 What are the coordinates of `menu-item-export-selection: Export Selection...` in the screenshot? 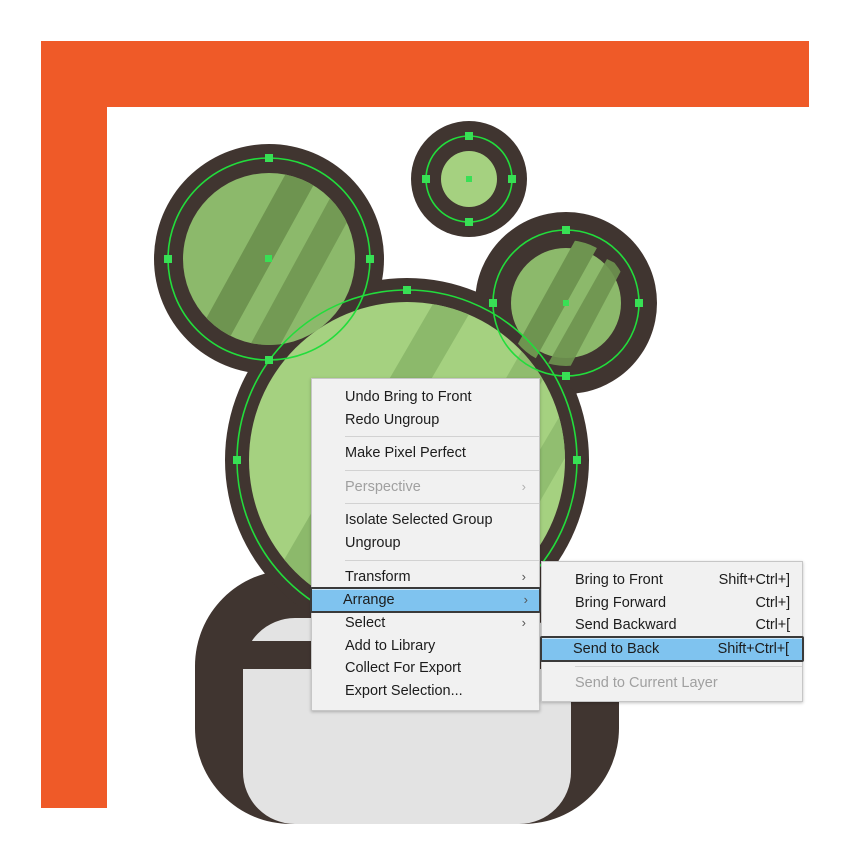 It's located at (425, 691).